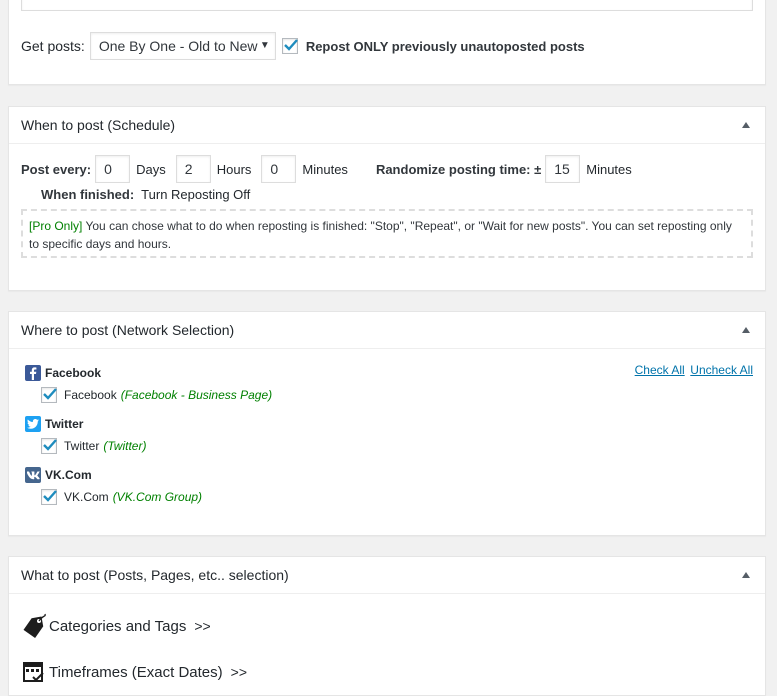  Describe the element at coordinates (458, 169) in the screenshot. I see `randomize-label: Randomize posting time: ±` at that location.